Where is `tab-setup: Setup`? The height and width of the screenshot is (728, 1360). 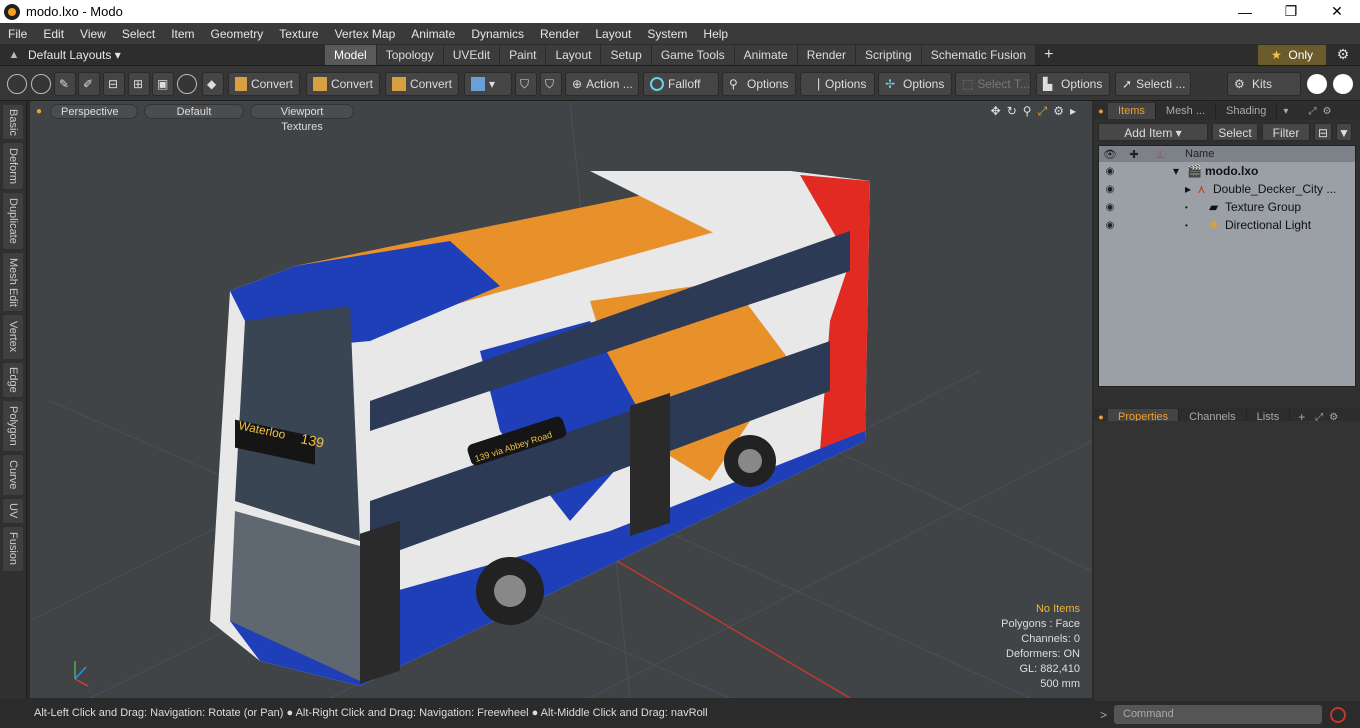 tab-setup: Setup is located at coordinates (626, 55).